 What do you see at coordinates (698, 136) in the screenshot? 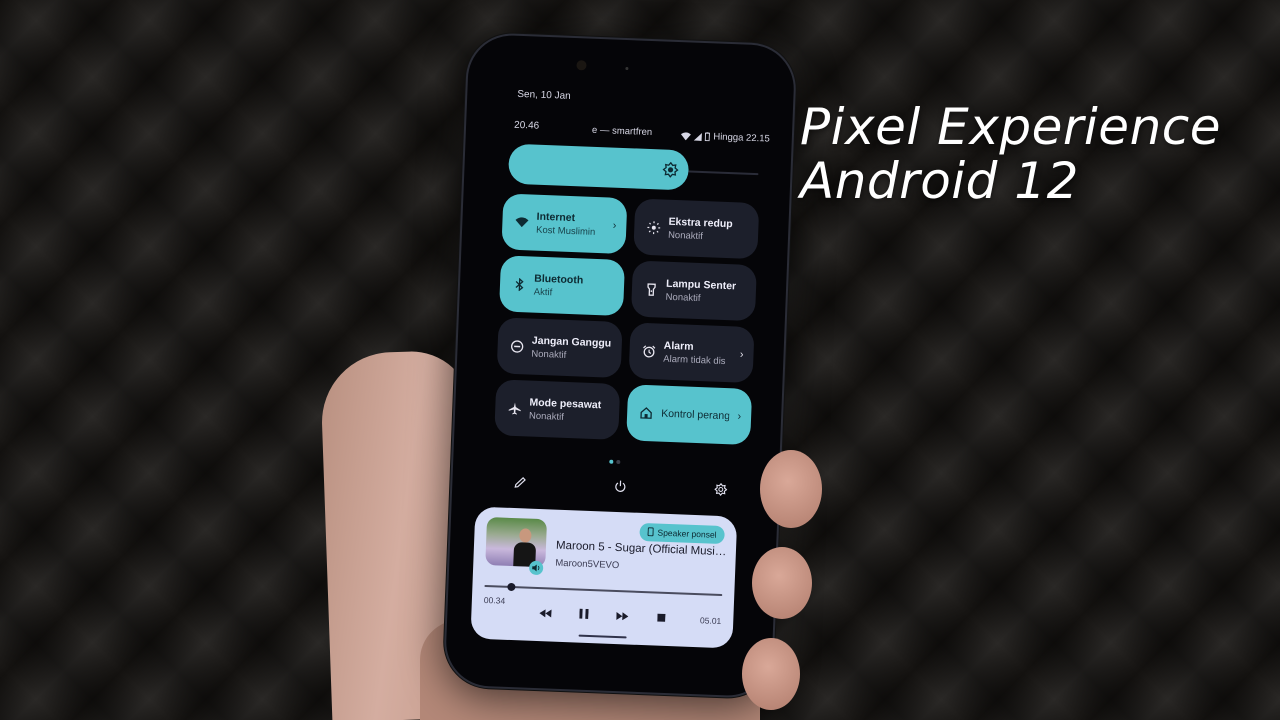
I see `signal-icon` at bounding box center [698, 136].